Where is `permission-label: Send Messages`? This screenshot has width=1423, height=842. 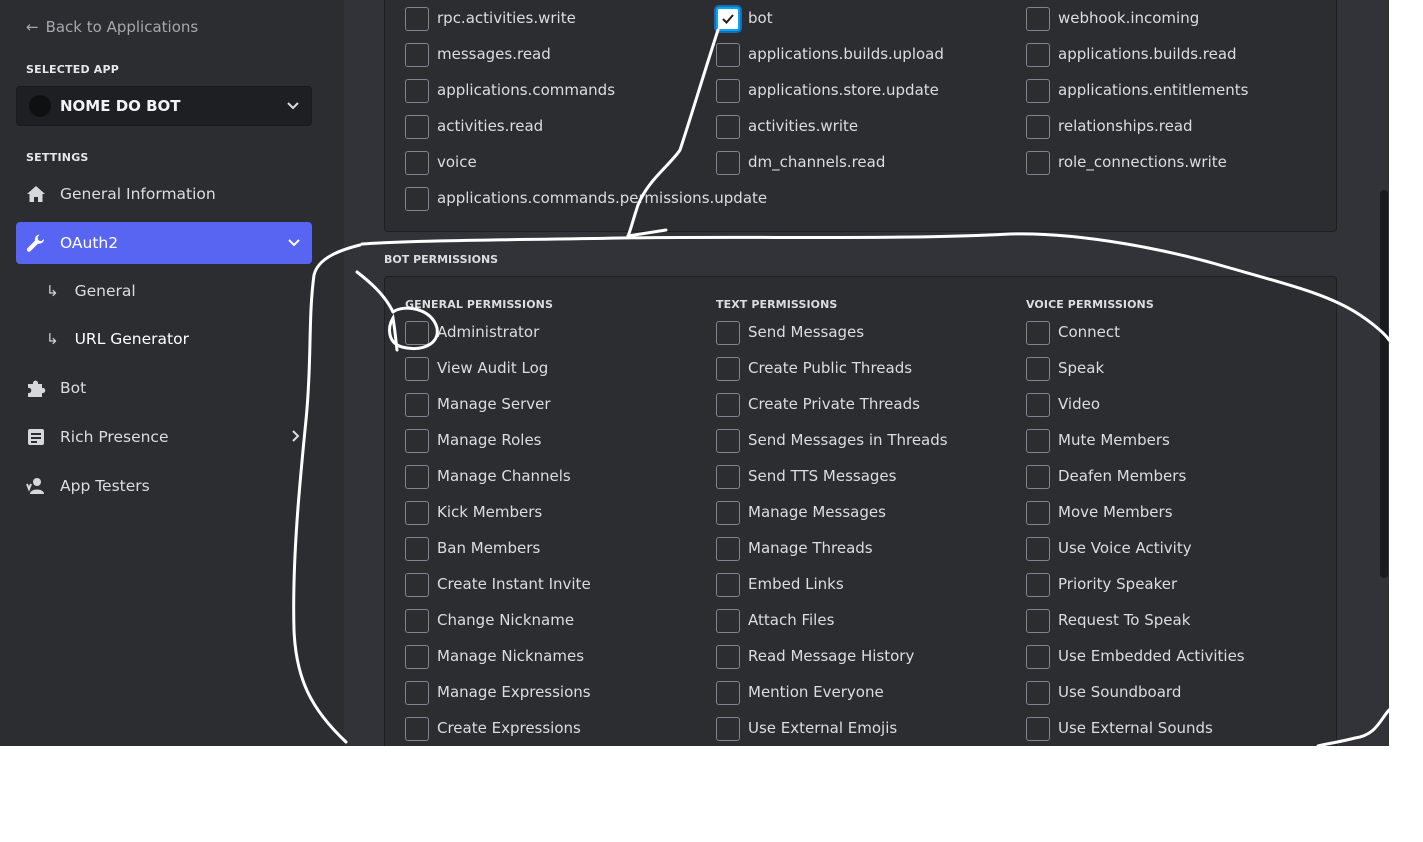 permission-label: Send Messages is located at coordinates (806, 332).